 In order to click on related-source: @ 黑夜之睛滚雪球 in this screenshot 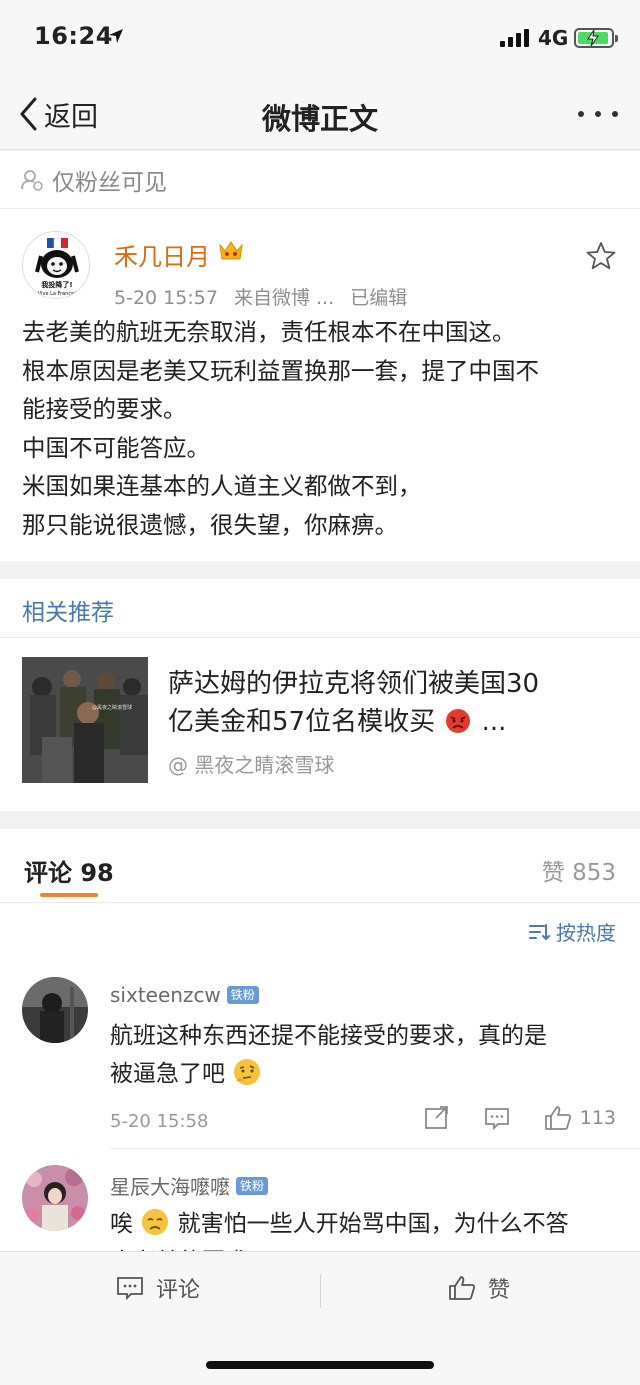, I will do `click(251, 763)`.